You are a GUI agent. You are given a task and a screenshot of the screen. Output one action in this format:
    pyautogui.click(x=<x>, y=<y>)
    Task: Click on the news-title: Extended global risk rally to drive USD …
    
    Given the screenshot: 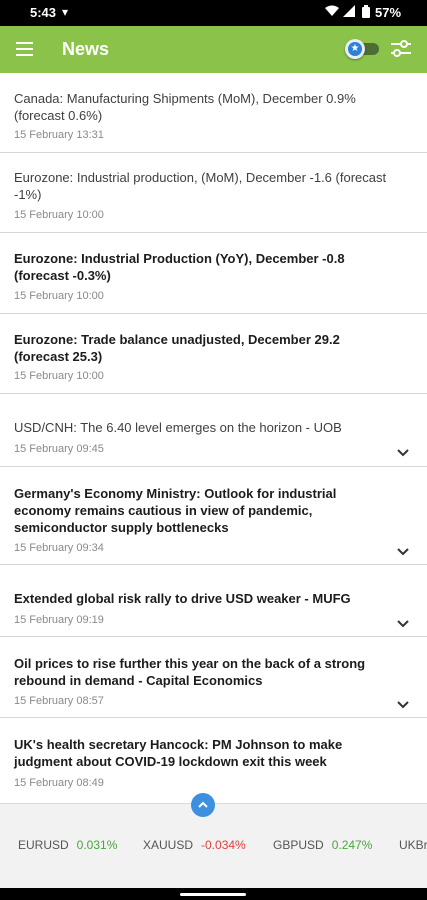 What is the action you would take?
    pyautogui.click(x=182, y=598)
    